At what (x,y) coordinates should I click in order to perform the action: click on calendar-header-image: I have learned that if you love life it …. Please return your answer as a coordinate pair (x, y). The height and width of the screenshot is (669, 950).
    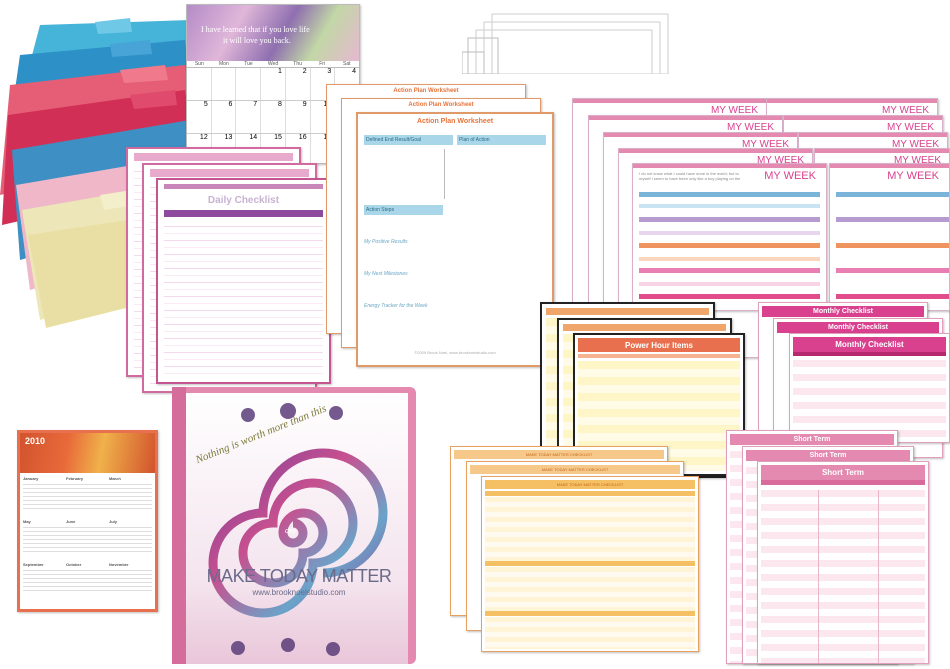
    Looking at the image, I should click on (273, 33).